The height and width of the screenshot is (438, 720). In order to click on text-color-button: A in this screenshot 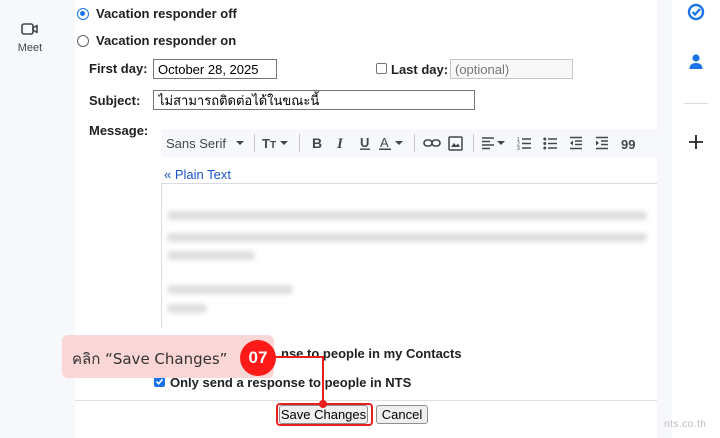, I will do `click(392, 143)`.